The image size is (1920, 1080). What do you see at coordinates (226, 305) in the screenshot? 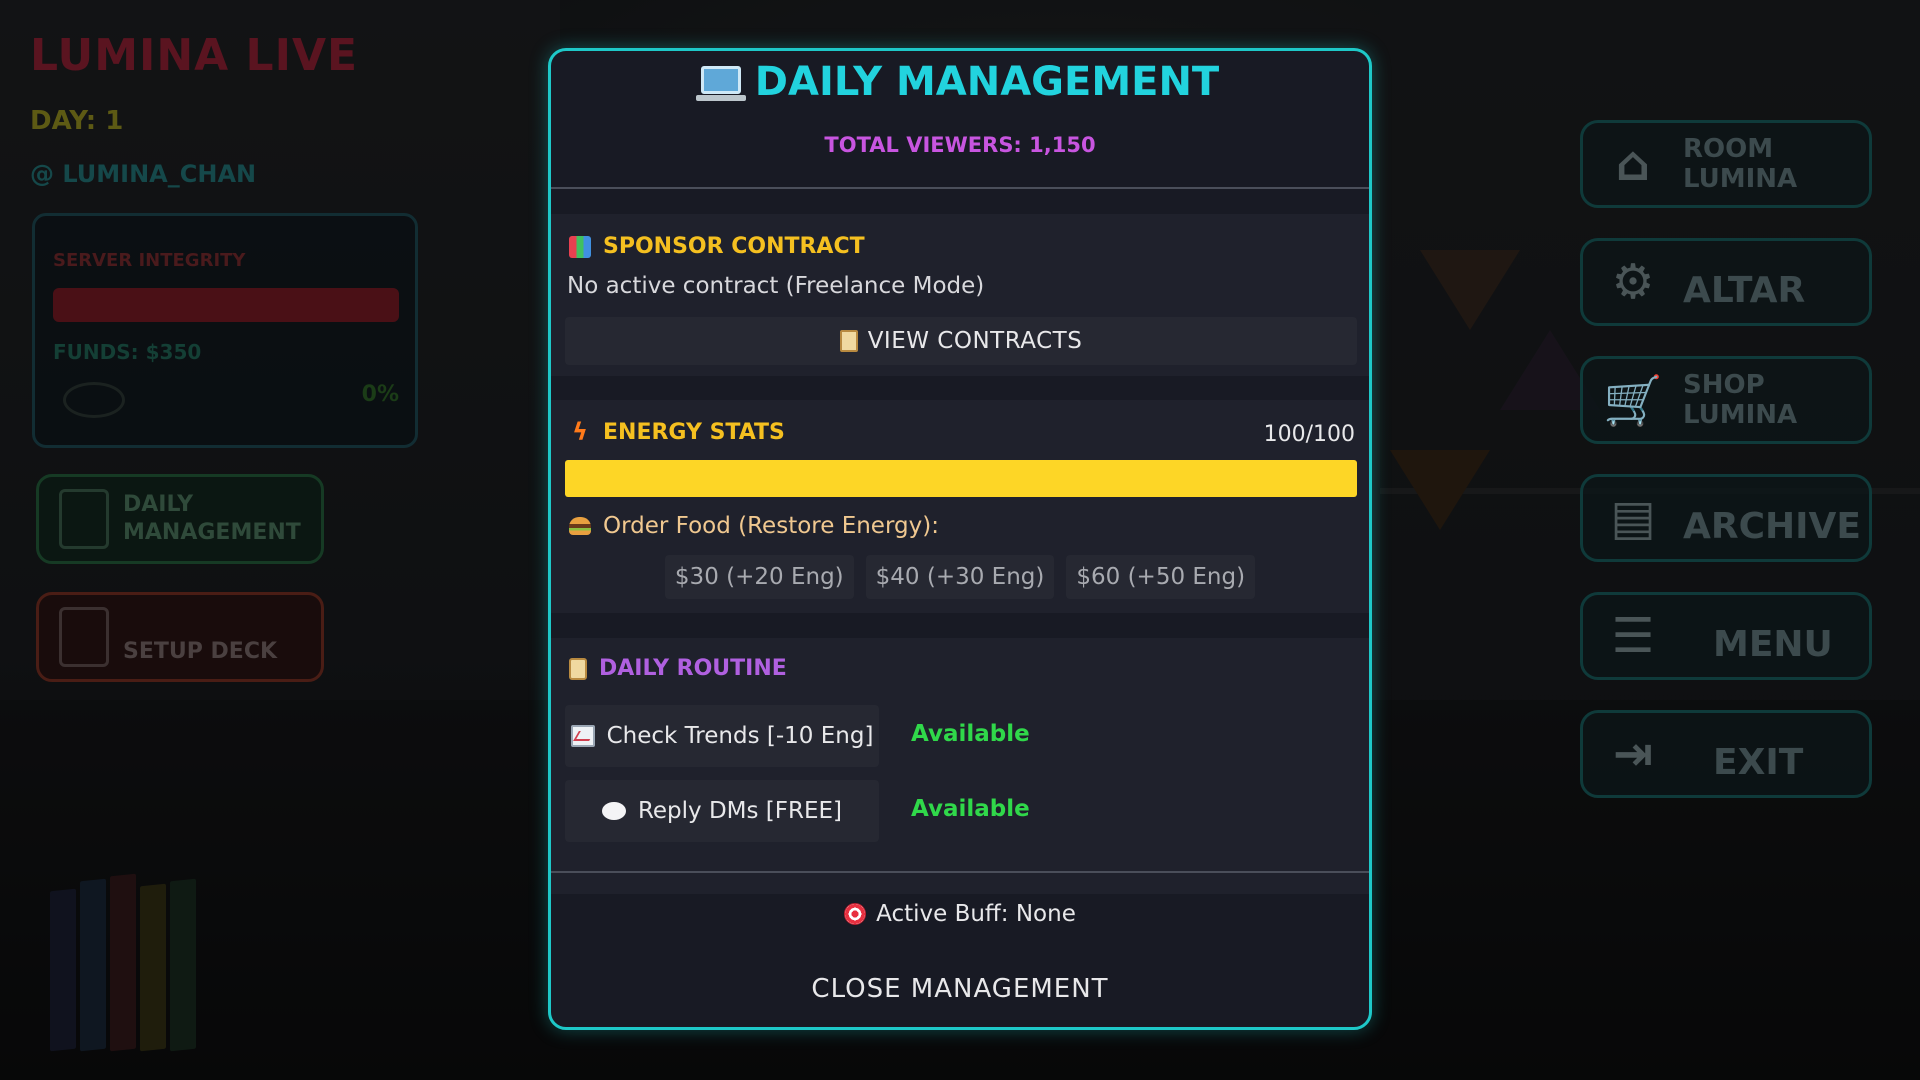
I see `server-integrity-bar` at bounding box center [226, 305].